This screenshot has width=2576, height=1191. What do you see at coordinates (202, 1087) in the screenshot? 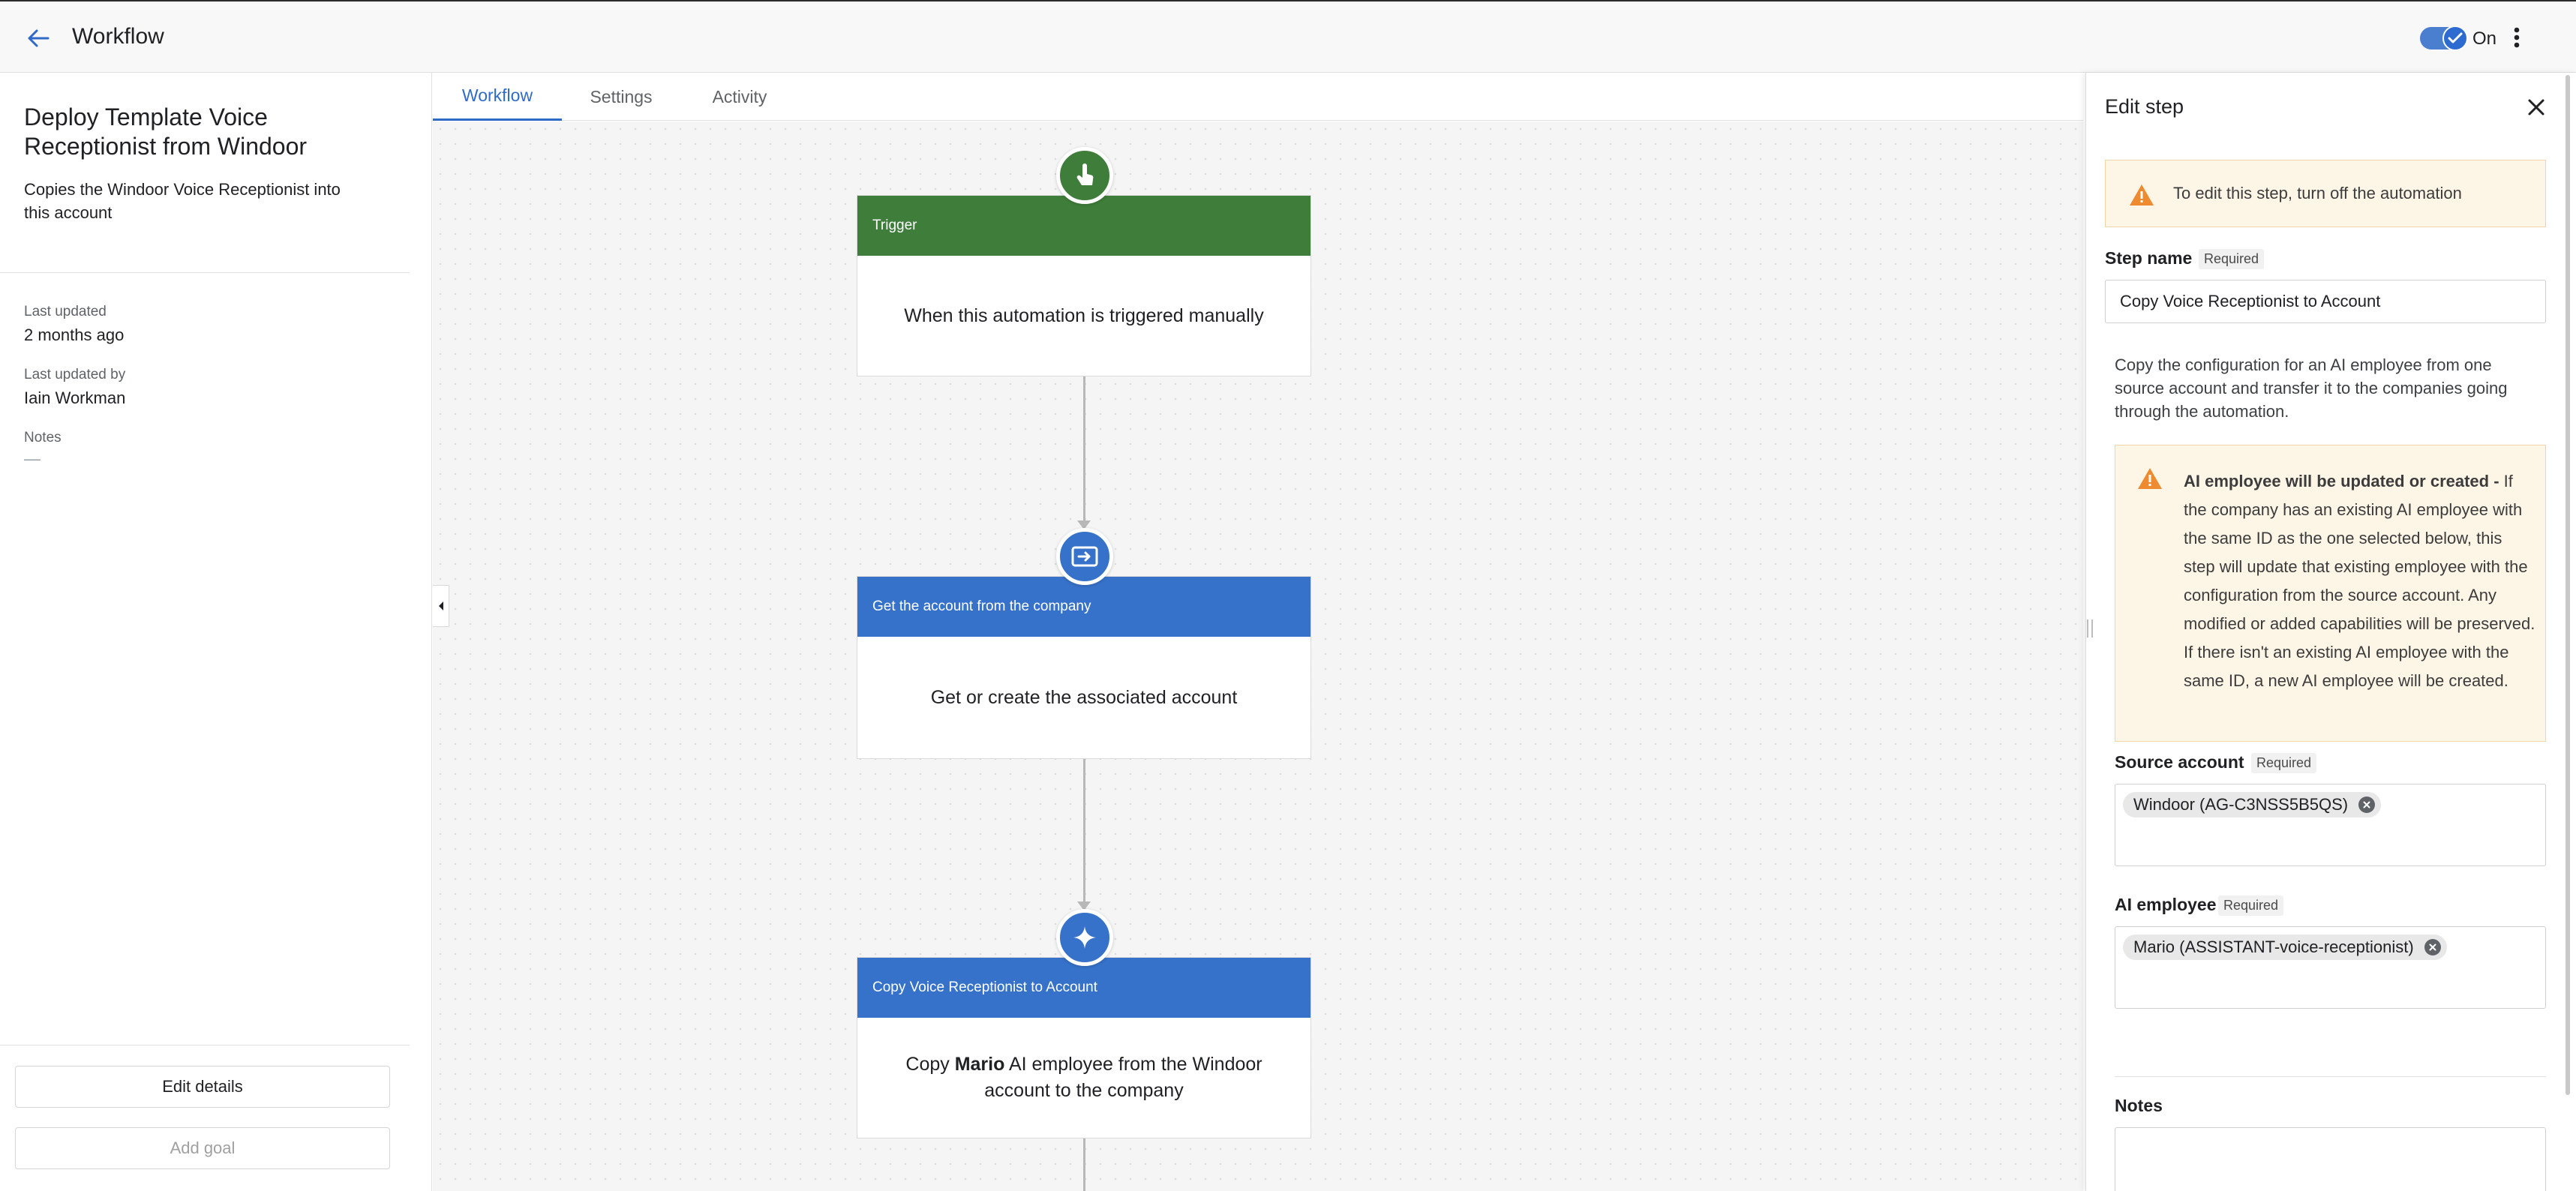
I see `edit-details-button: Edit details` at bounding box center [202, 1087].